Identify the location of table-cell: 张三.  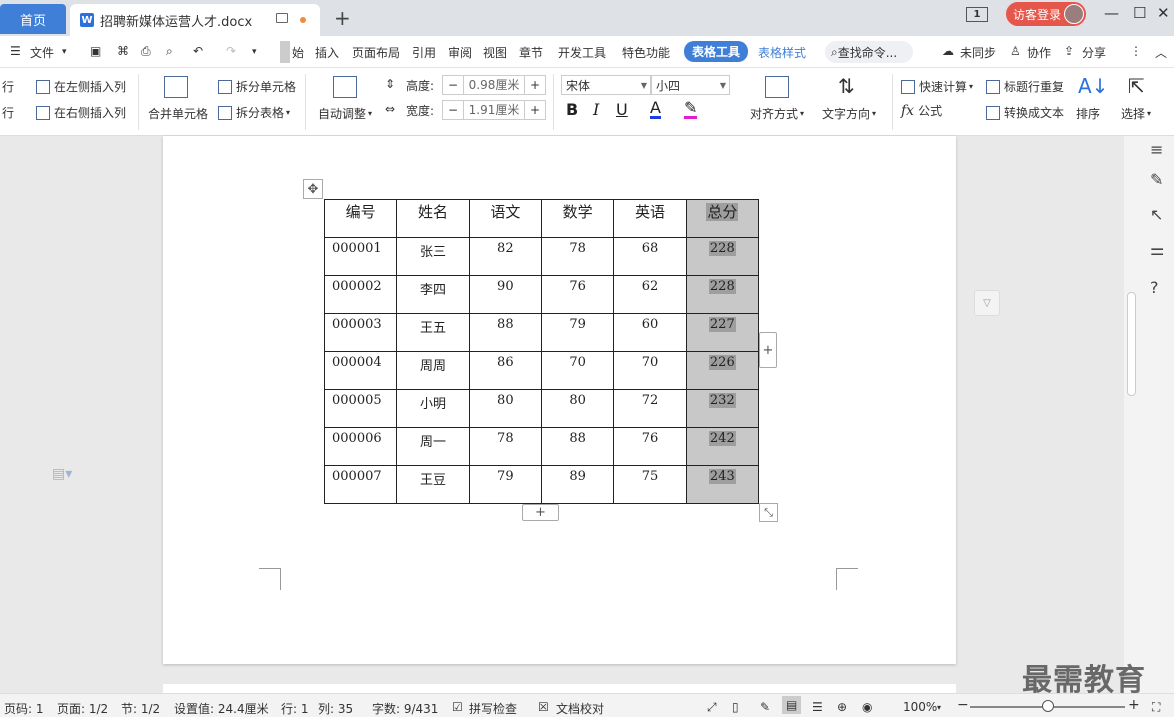
(433, 256).